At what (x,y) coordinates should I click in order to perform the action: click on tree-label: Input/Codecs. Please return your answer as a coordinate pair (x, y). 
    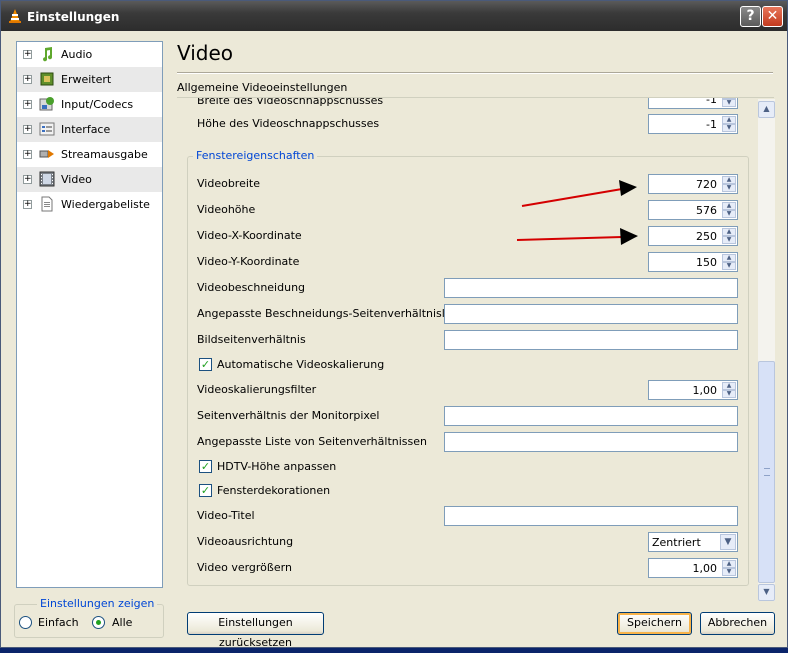
    Looking at the image, I should click on (97, 104).